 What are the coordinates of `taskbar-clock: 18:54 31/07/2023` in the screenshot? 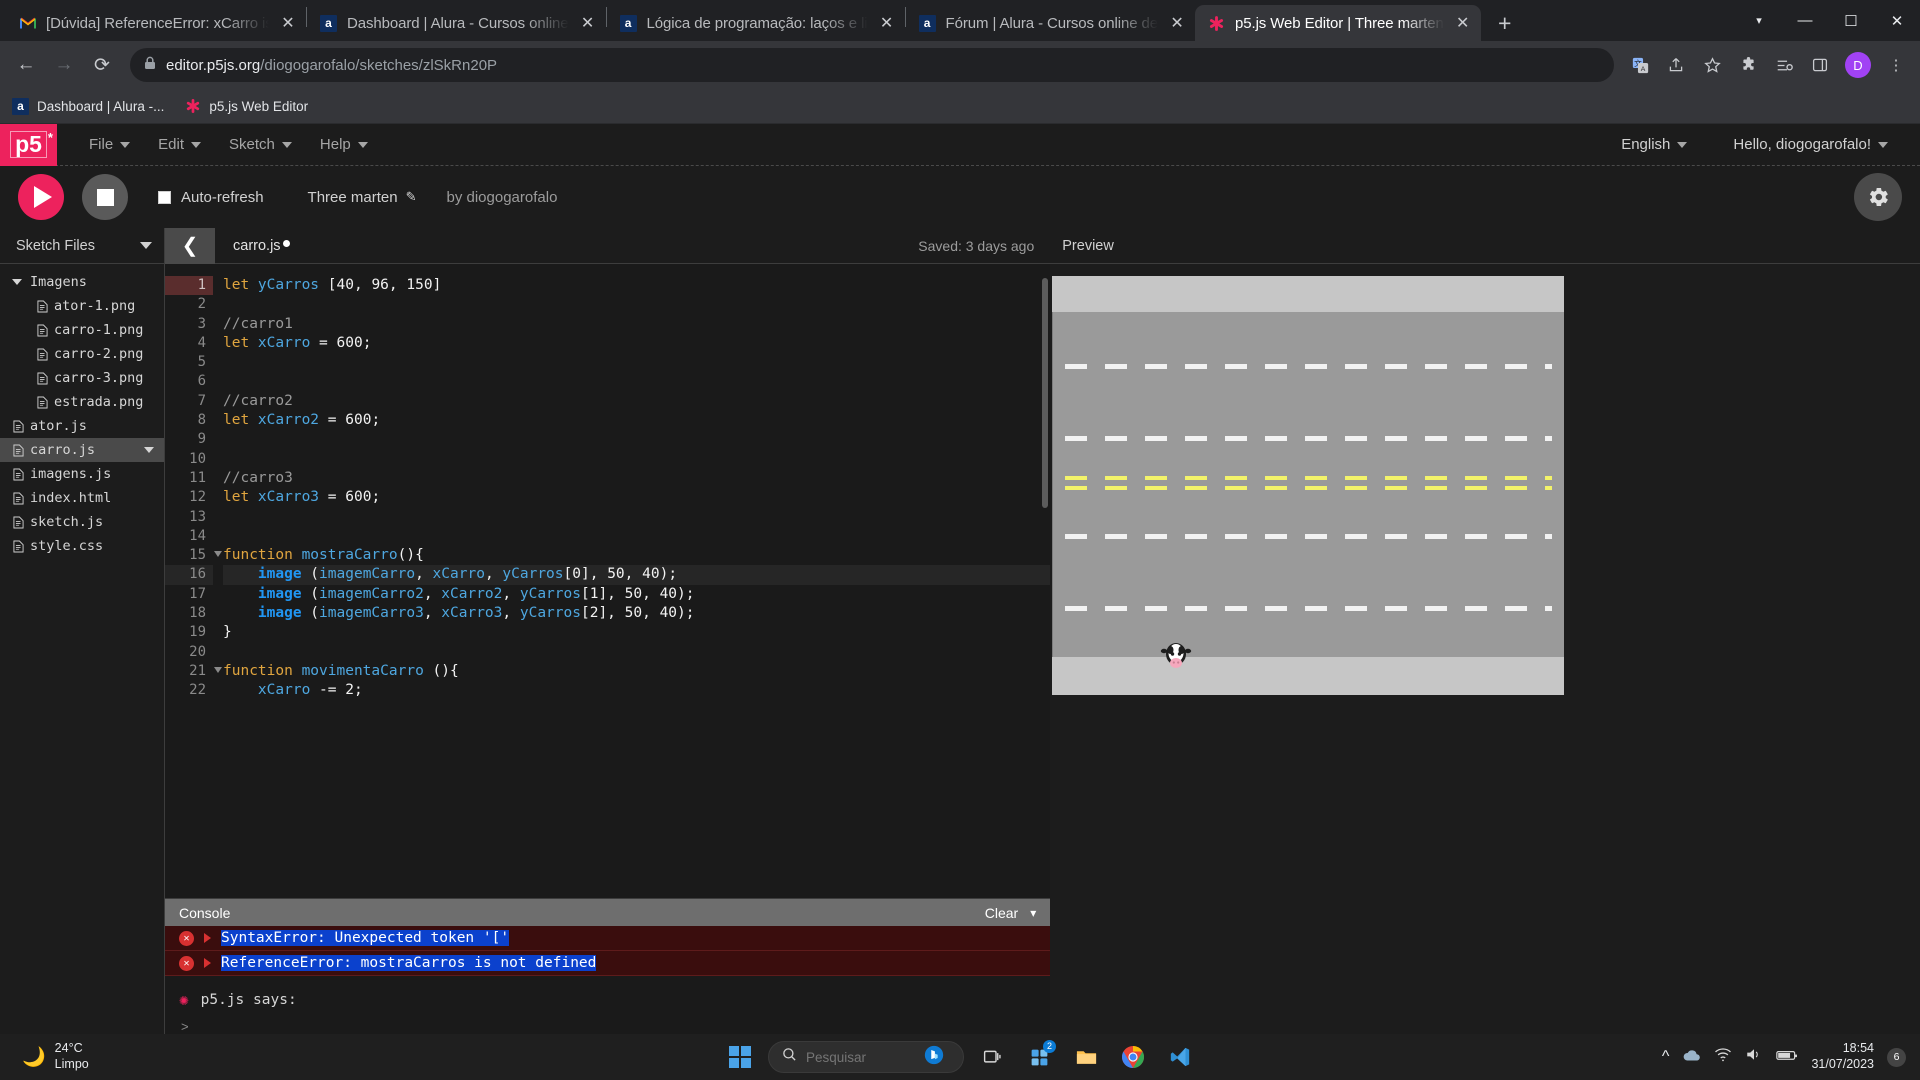 It's located at (1842, 1056).